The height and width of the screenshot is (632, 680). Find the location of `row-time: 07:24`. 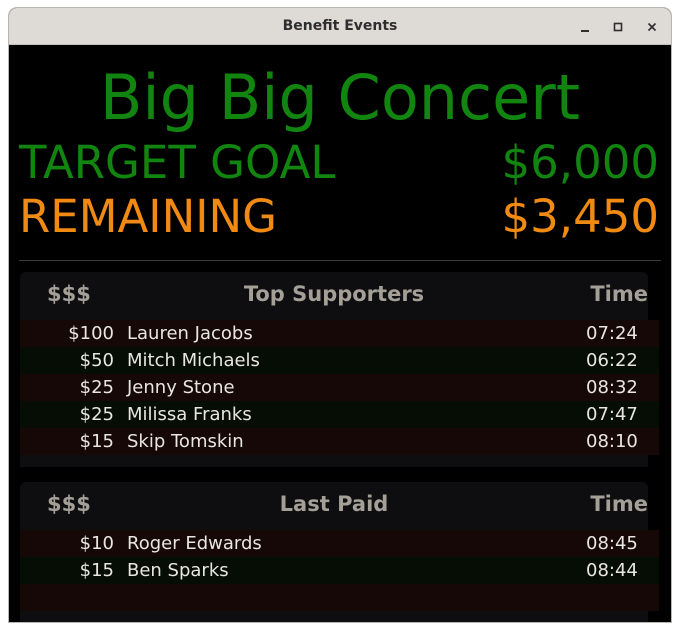

row-time: 07:24 is located at coordinates (612, 333).